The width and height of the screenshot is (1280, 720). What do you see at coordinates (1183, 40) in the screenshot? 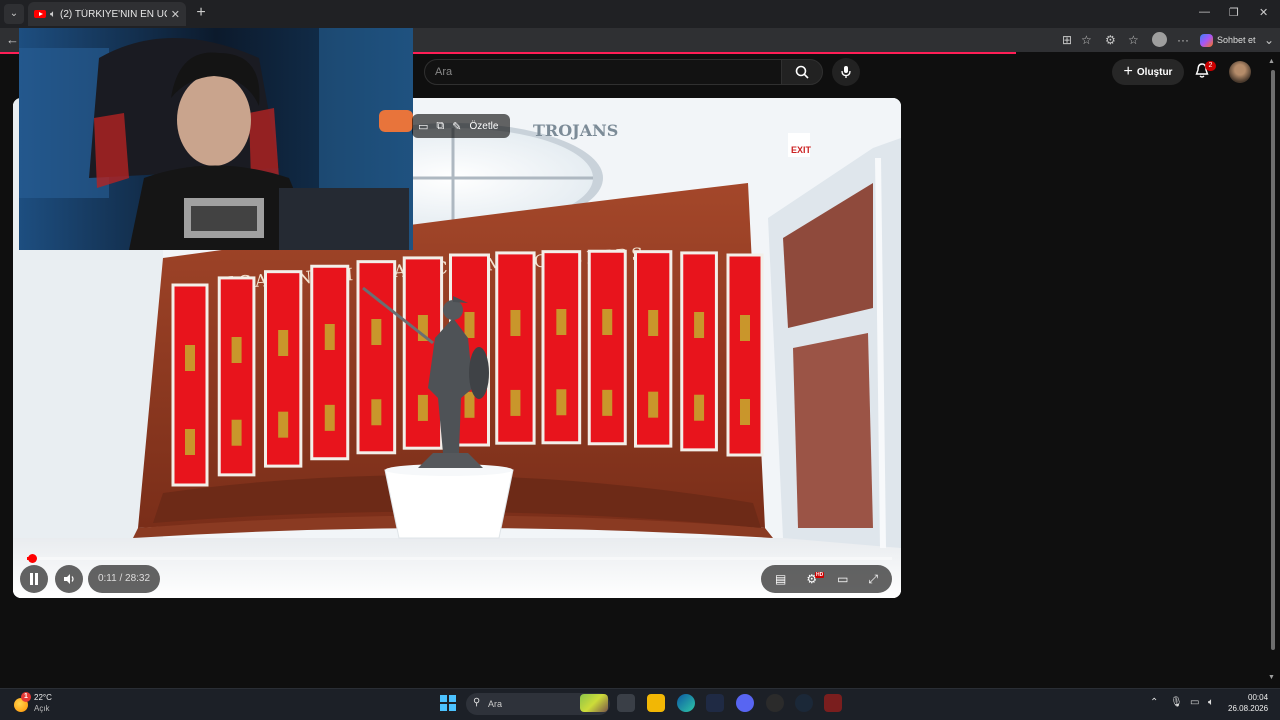
I see `more-menu-icon: ···` at bounding box center [1183, 40].